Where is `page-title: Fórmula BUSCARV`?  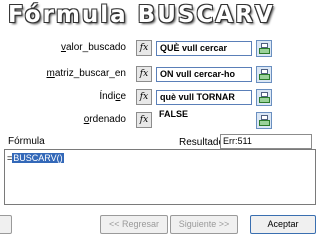
page-title: Fórmula BUSCARV is located at coordinates (141, 15).